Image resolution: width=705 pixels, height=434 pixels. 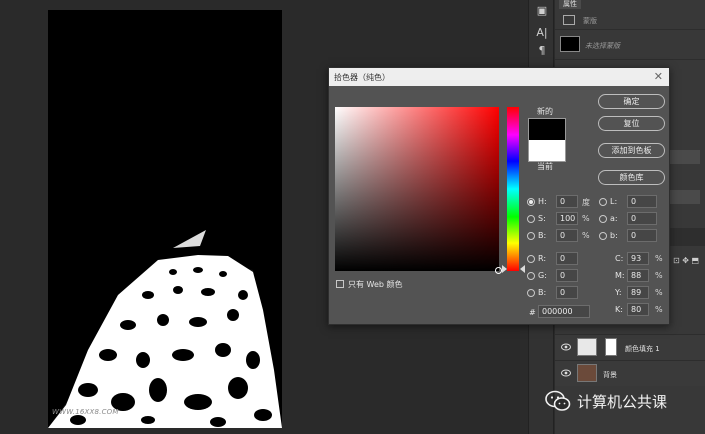 I want to click on mask-row: 蒙版, so click(x=630, y=20).